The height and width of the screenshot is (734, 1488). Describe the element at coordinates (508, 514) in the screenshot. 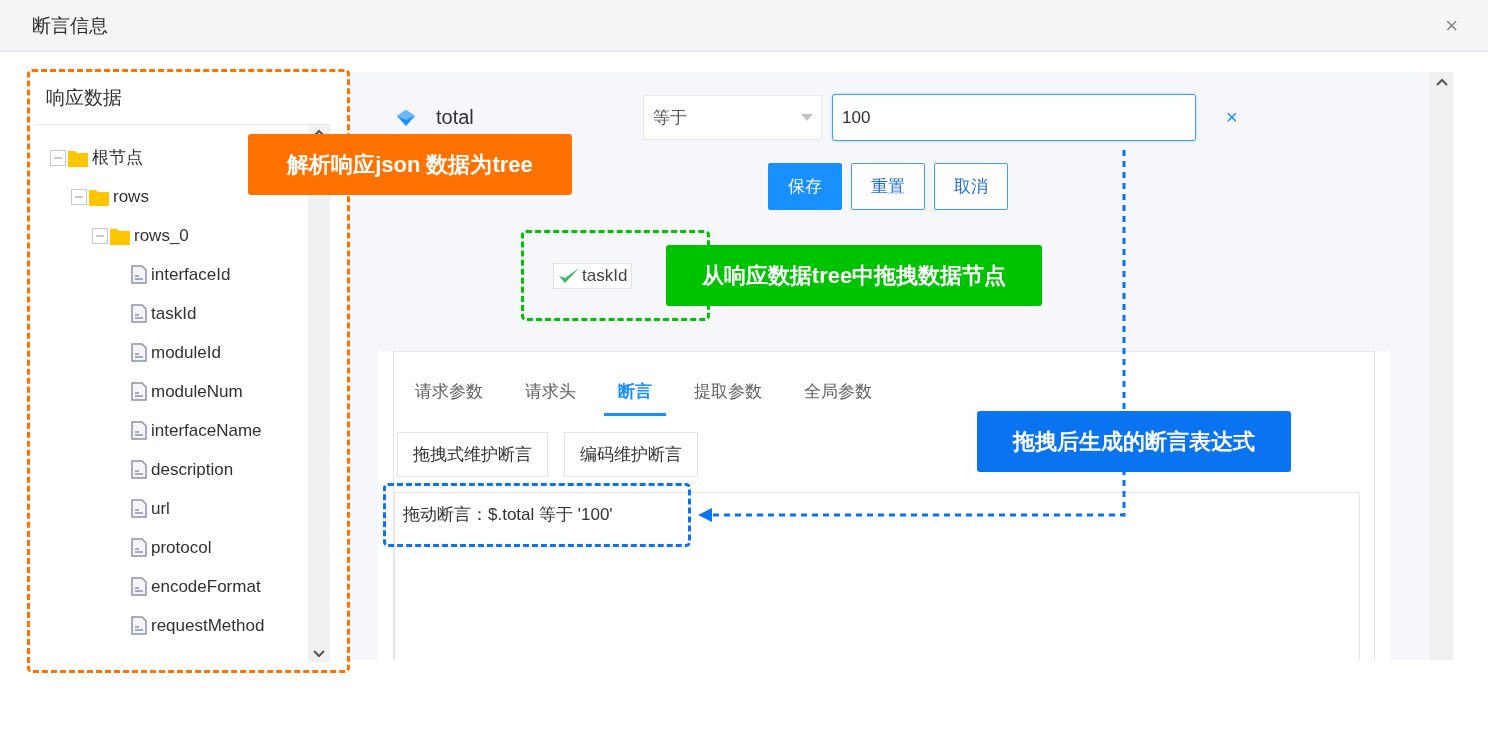

I see `assertion-text: 拖动断言：$.total 等于 '100'` at that location.